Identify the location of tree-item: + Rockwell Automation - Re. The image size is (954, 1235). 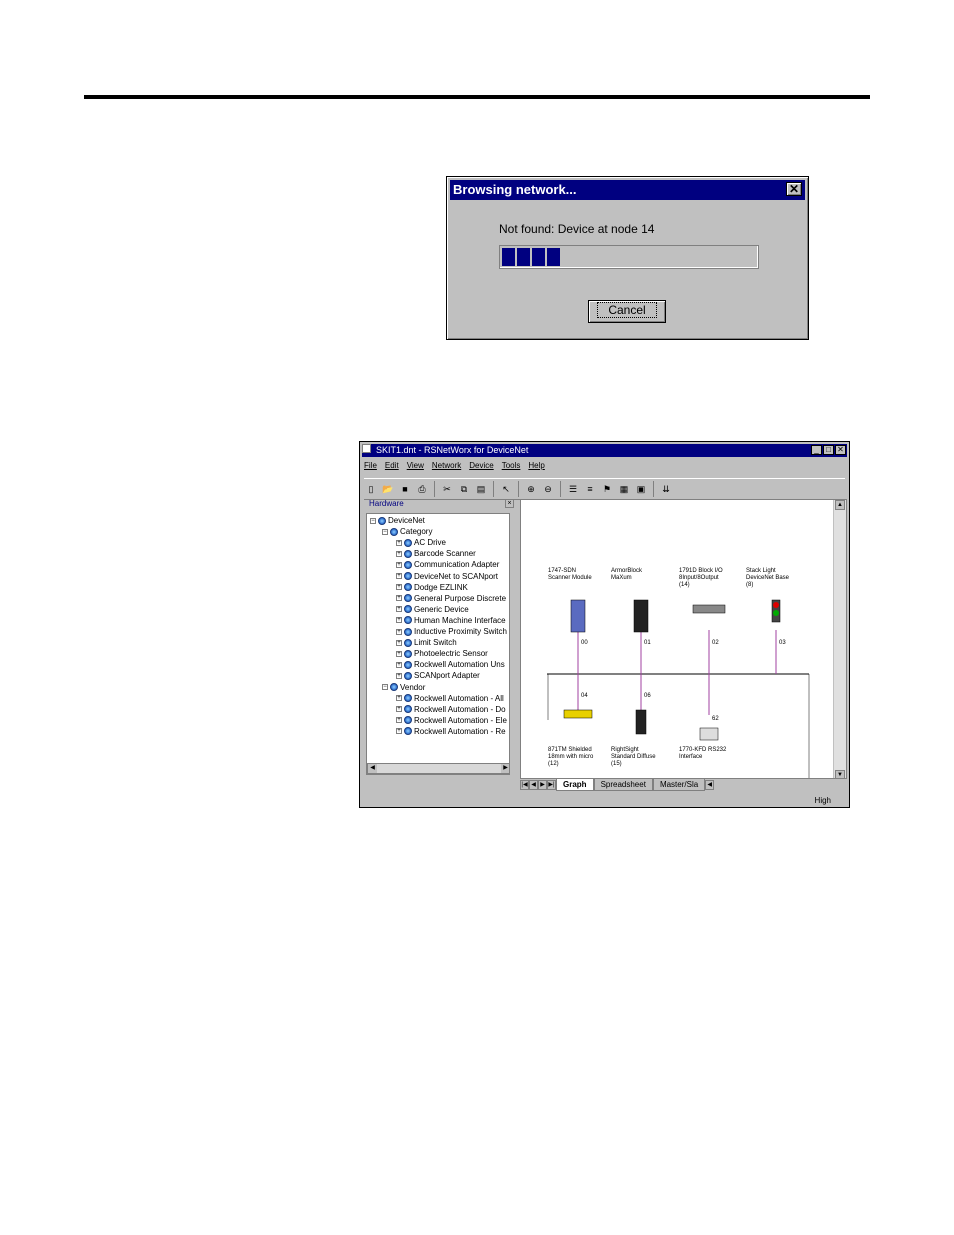
(451, 731).